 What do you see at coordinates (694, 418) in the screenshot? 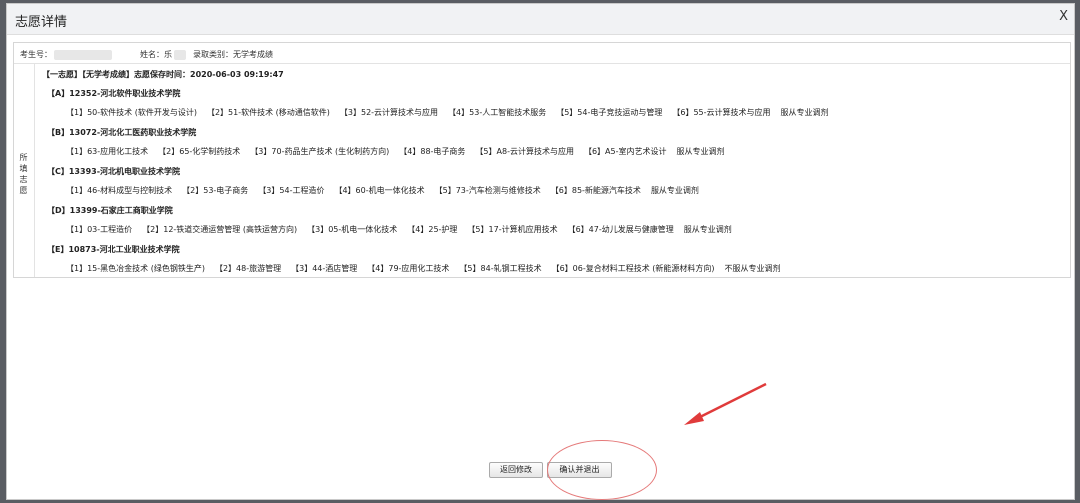
I see `arrow-head` at bounding box center [694, 418].